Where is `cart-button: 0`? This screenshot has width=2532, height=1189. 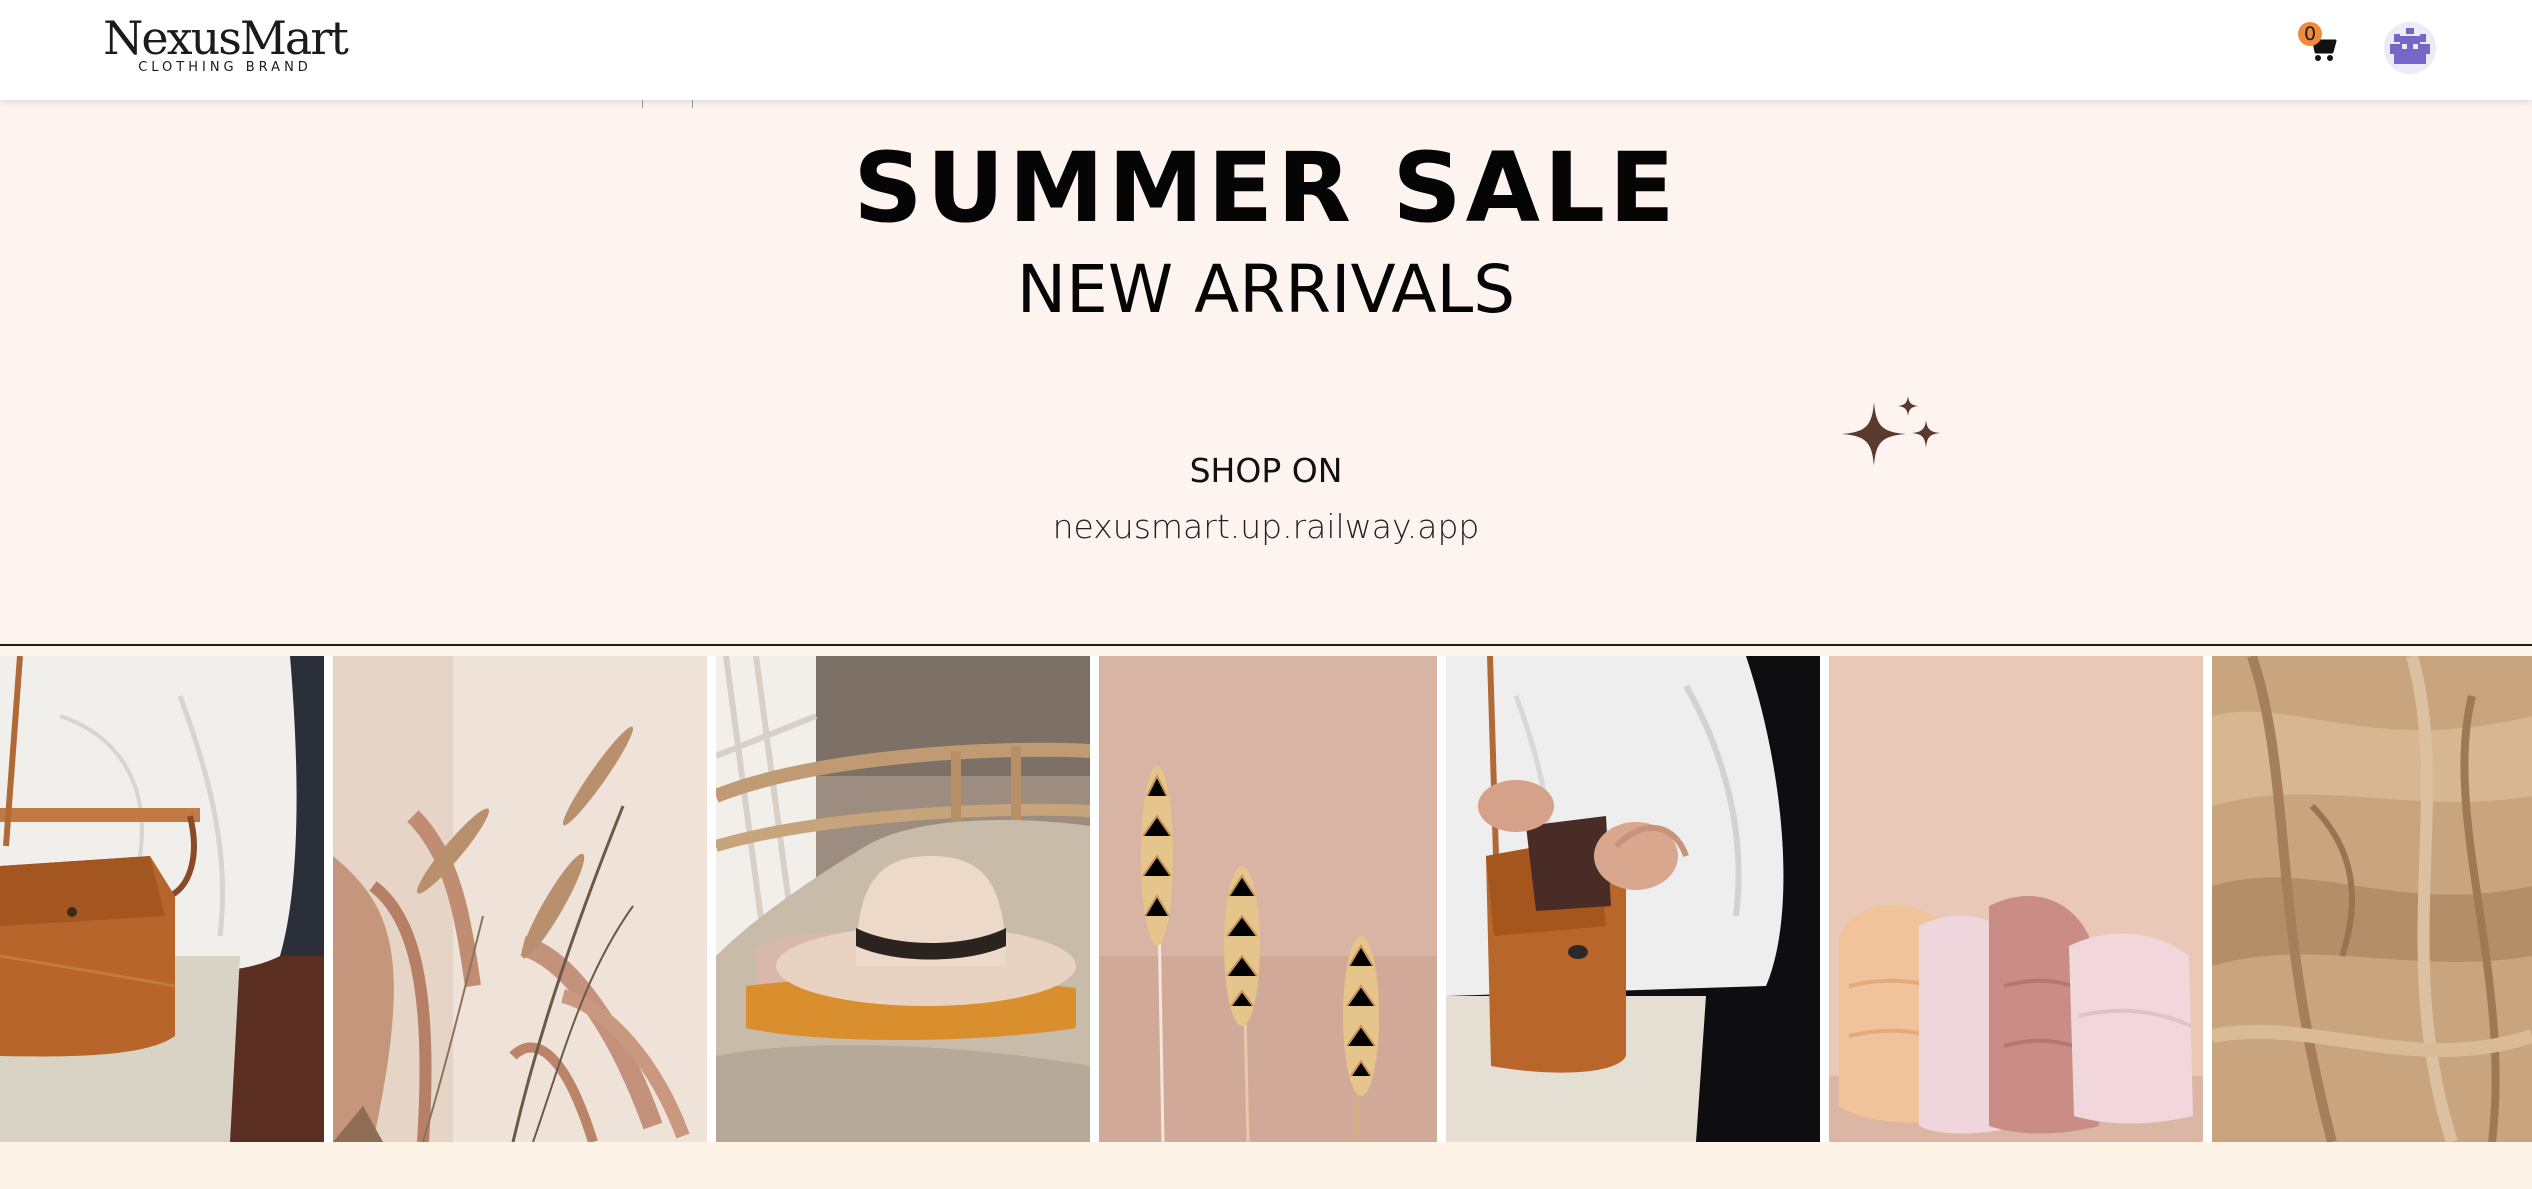 cart-button: 0 is located at coordinates (2320, 43).